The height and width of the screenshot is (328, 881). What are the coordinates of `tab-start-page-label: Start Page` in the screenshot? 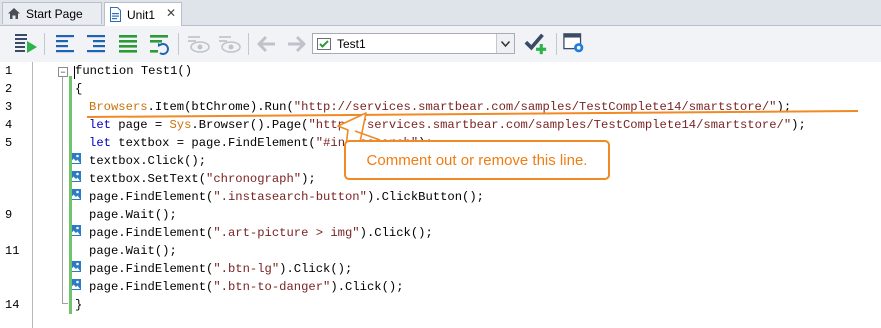 It's located at (54, 13).